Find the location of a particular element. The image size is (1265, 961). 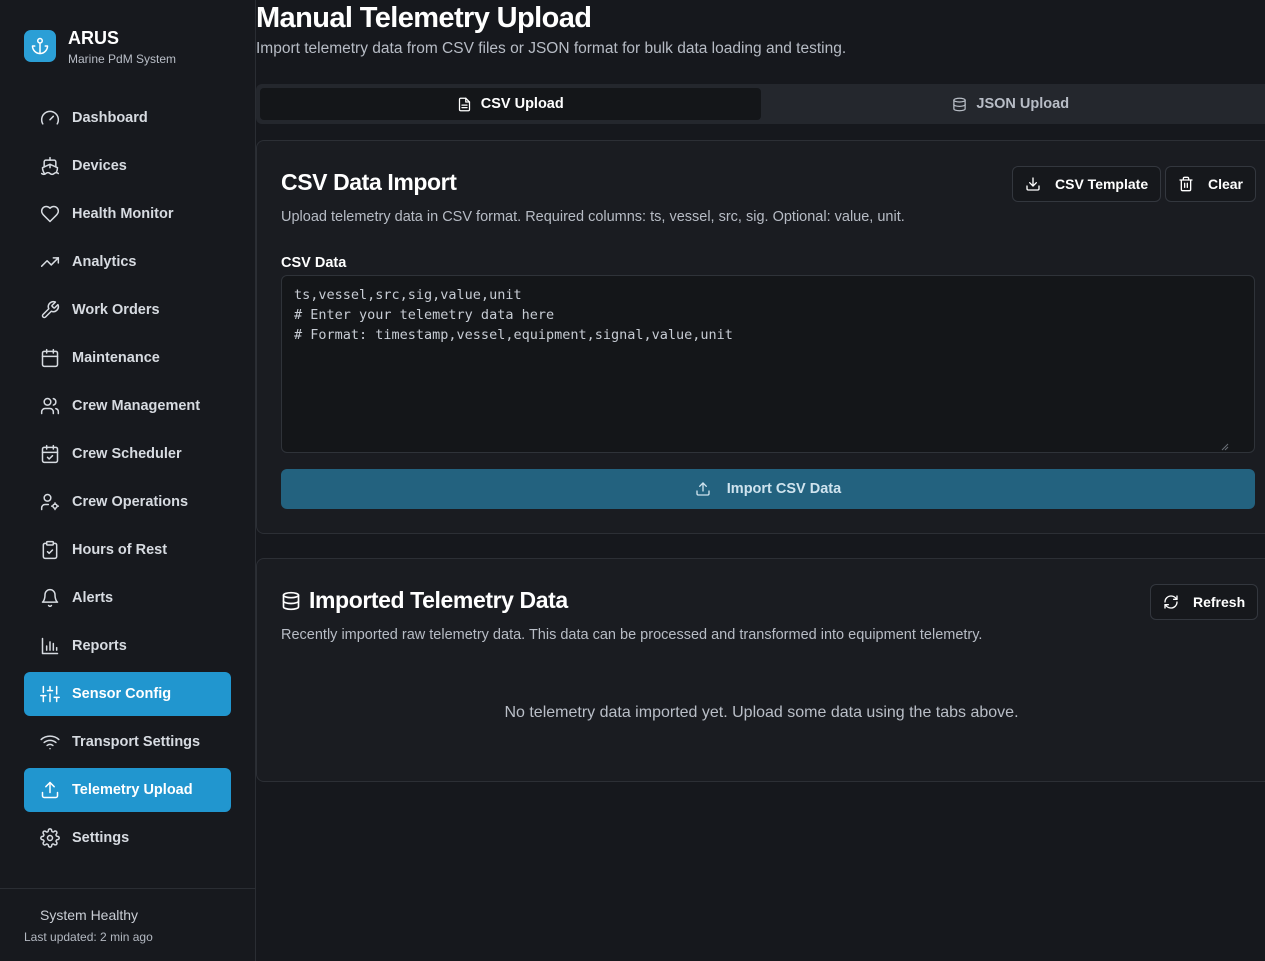

page-title: Manual Telemetry Upload is located at coordinates (424, 18).